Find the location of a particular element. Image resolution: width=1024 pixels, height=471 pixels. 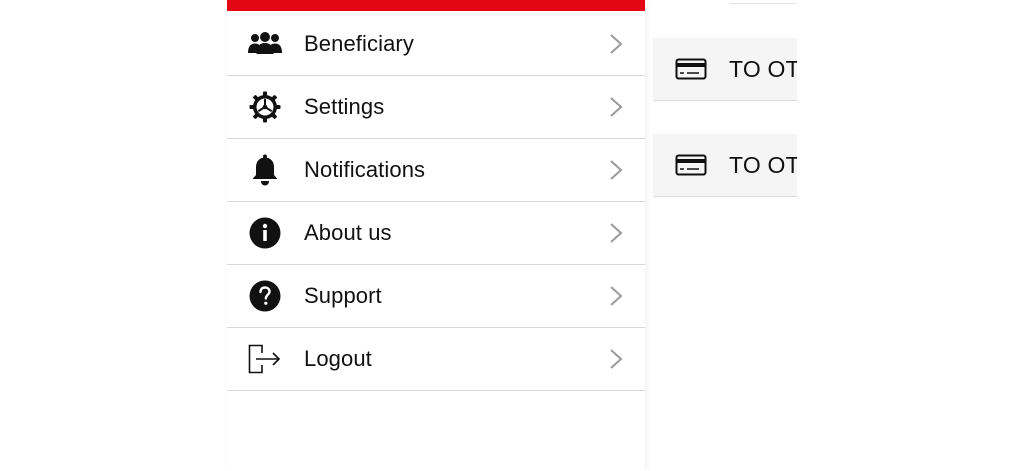

bell-icon is located at coordinates (265, 170).